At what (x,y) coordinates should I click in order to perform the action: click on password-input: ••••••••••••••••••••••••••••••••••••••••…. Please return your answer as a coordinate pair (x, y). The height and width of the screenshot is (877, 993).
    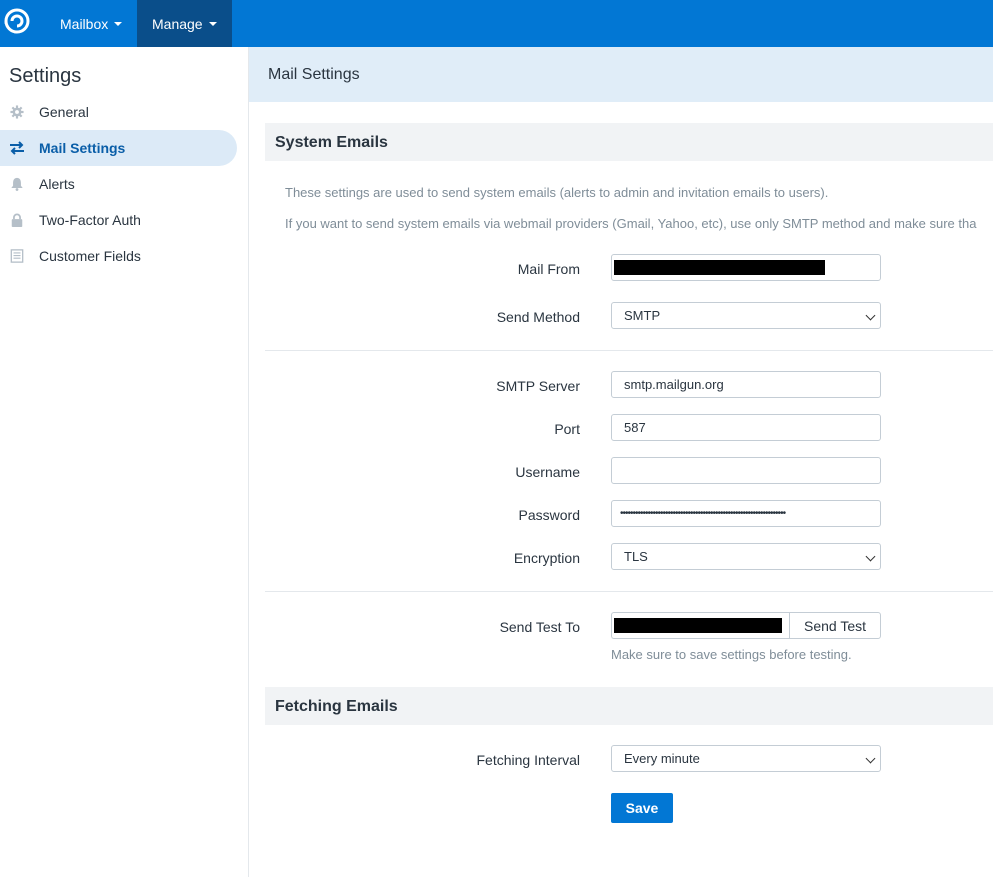
    Looking at the image, I should click on (746, 513).